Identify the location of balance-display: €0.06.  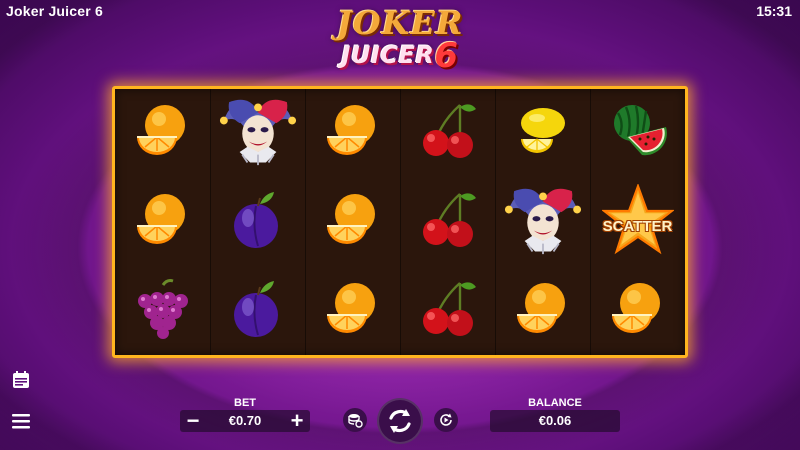
(555, 421).